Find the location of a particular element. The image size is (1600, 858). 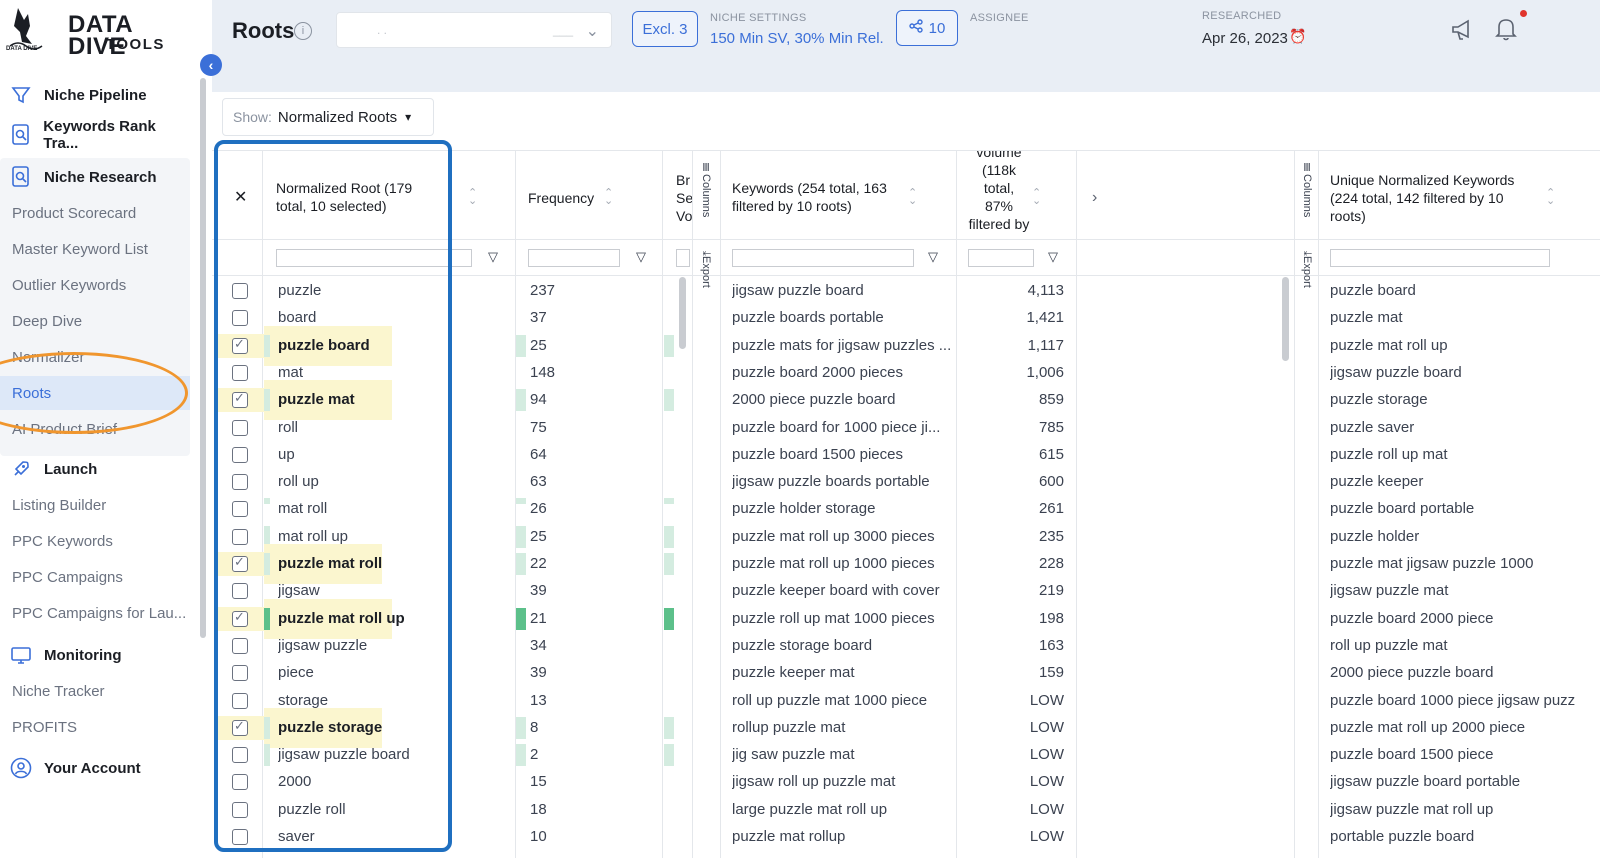

keyword-cell: puzzle holder storage is located at coordinates (804, 509).